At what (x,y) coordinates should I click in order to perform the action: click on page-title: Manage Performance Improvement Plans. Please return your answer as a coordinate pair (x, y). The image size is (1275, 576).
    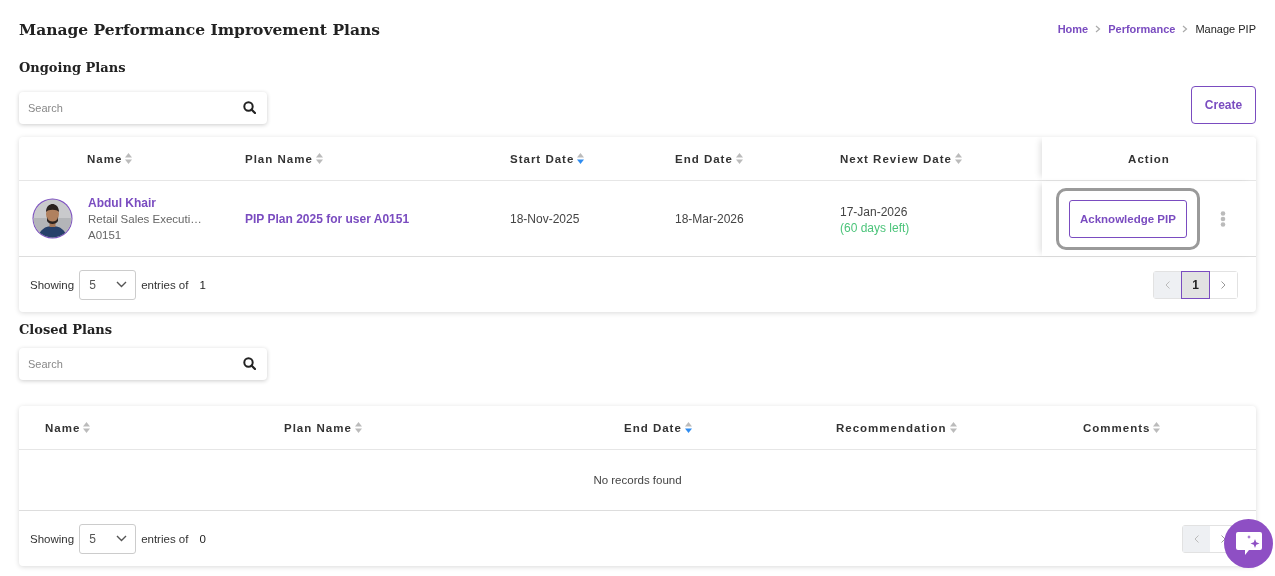
    Looking at the image, I should click on (199, 29).